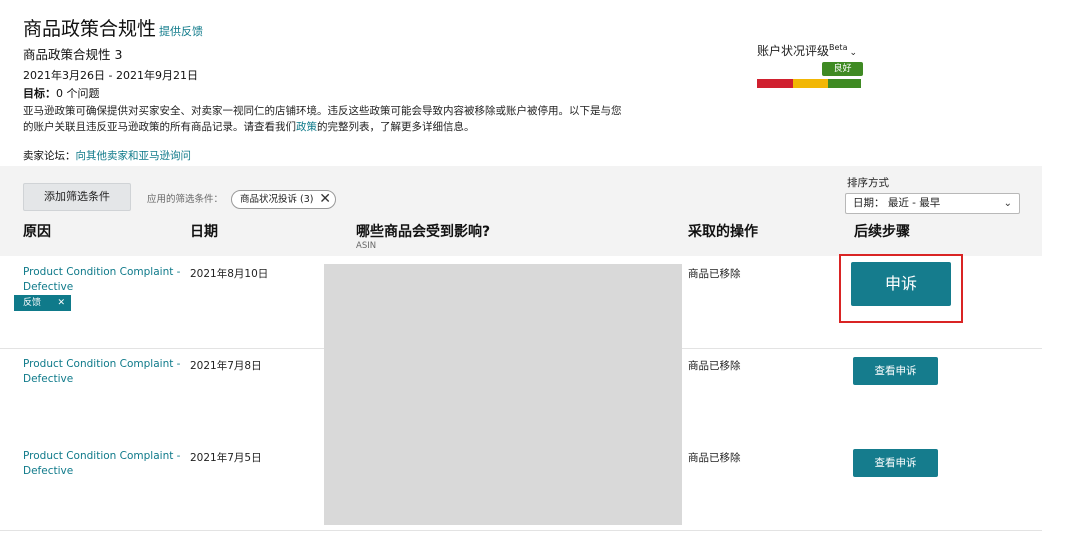 The width and height of the screenshot is (1080, 544). What do you see at coordinates (229, 274) in the screenshot?
I see `row-date: 2021年8月10日` at bounding box center [229, 274].